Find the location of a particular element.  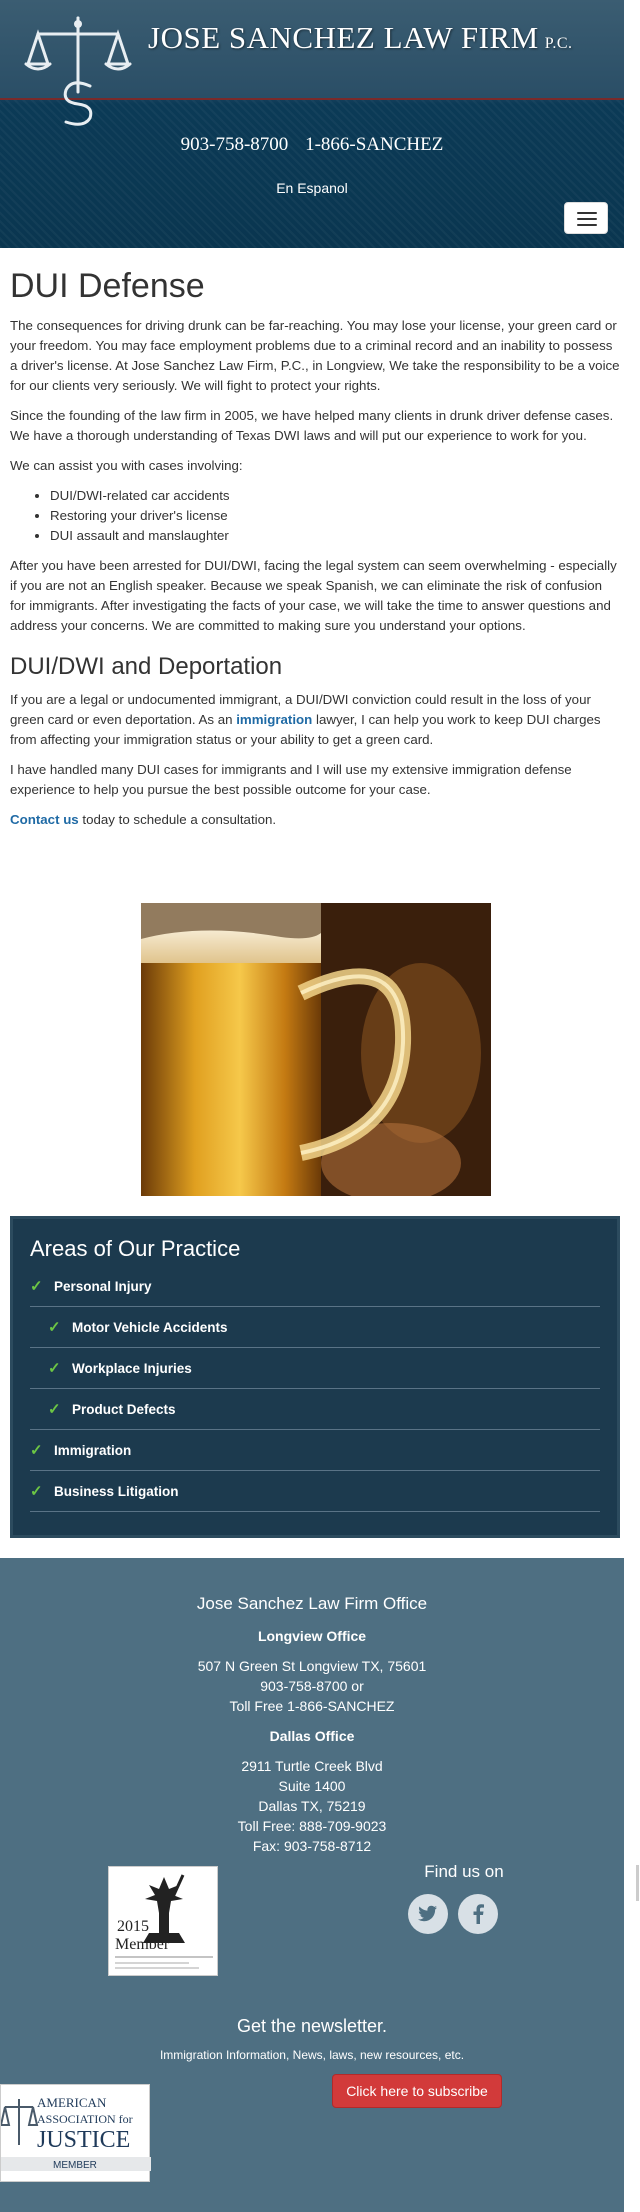

facebook-icon is located at coordinates (478, 1914).